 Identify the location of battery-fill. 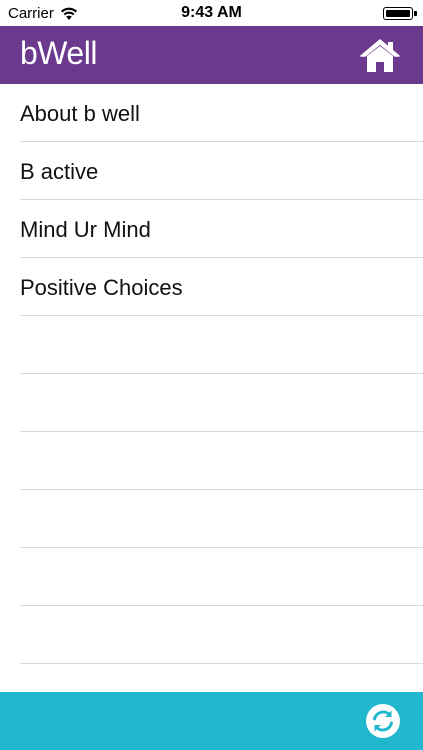
(398, 13).